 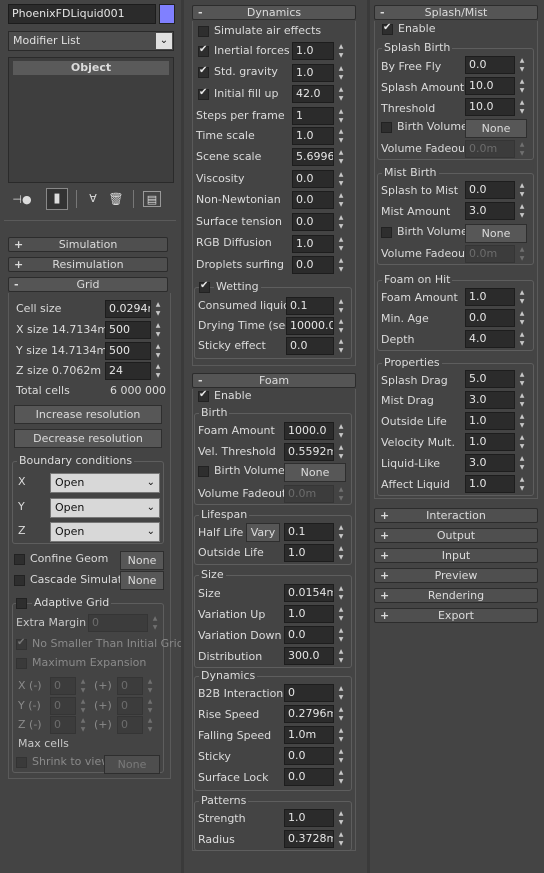 What do you see at coordinates (341, 656) in the screenshot?
I see `distribution-spinner: ▲ ▼` at bounding box center [341, 656].